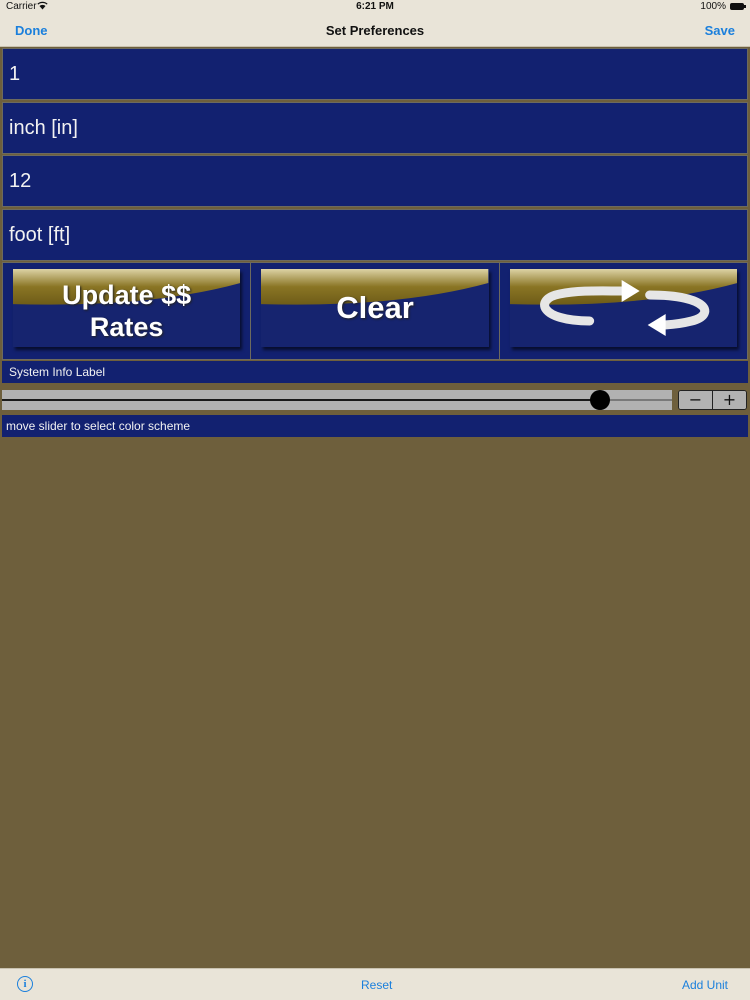  I want to click on update-rates-button: Update $$ Rates, so click(127, 308).